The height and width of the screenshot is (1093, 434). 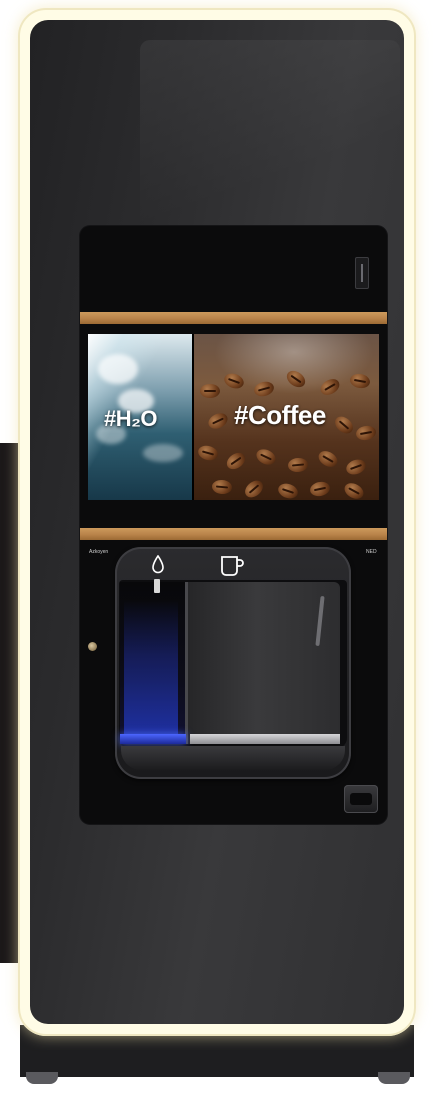 I want to click on coin-slot, so click(x=362, y=273).